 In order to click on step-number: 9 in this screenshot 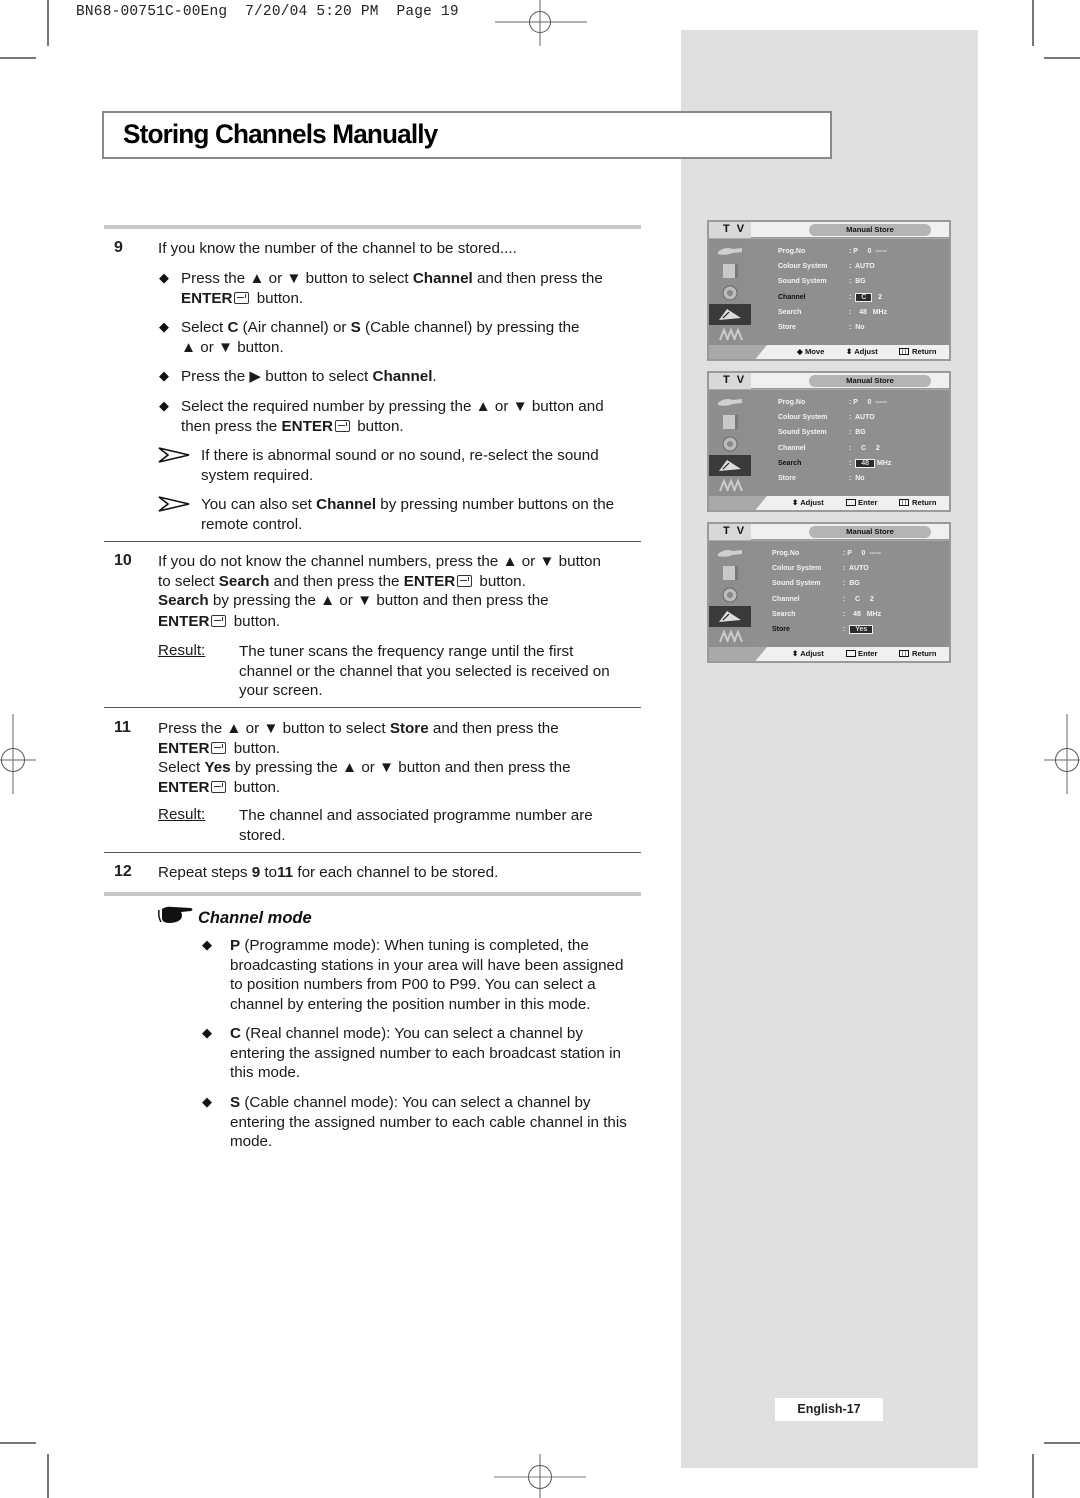, I will do `click(118, 247)`.